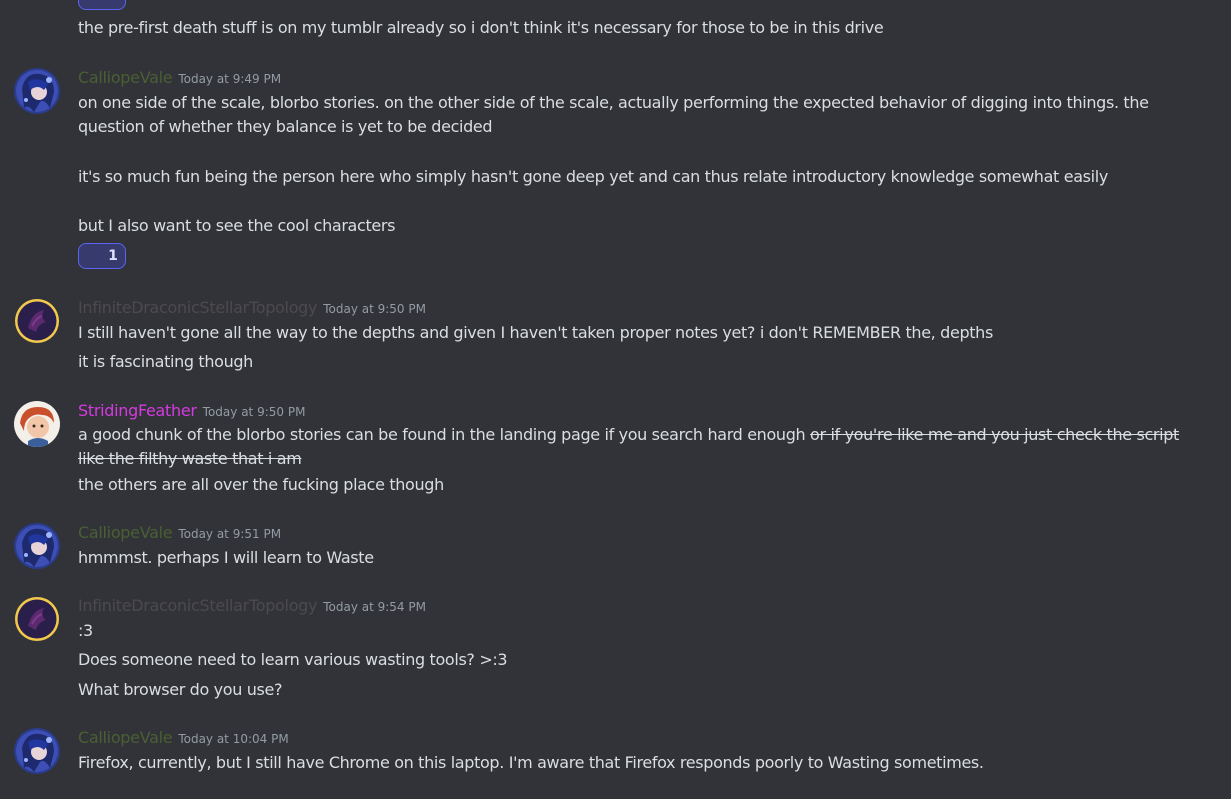 Image resolution: width=1231 pixels, height=799 pixels. What do you see at coordinates (374, 607) in the screenshot?
I see `timestamp: Today at 9:54 PM` at bounding box center [374, 607].